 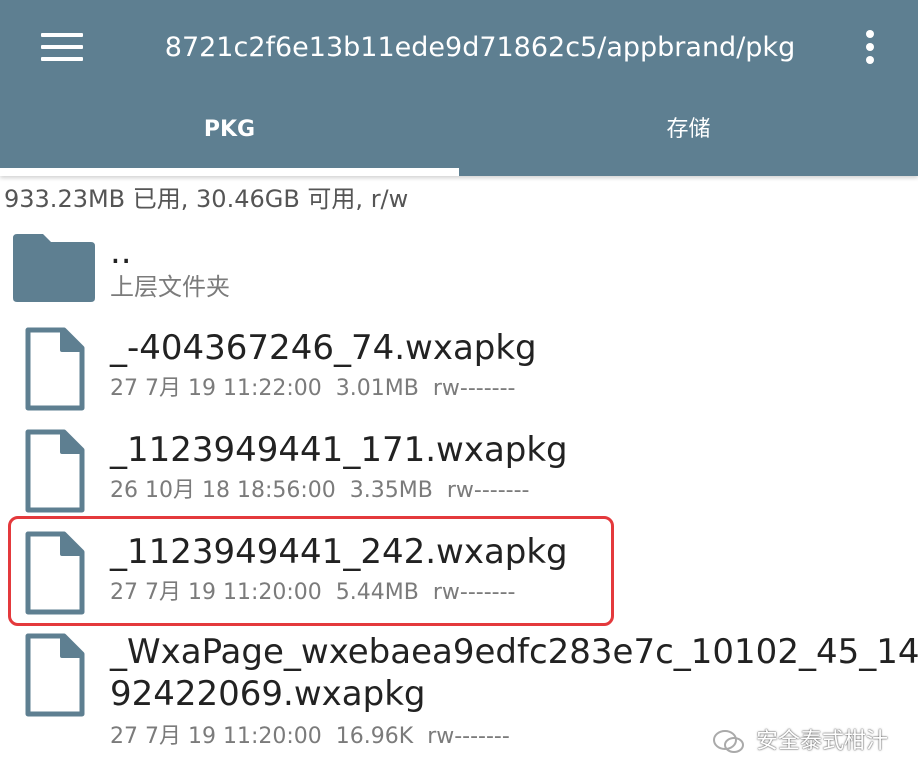 I want to click on file-date: 27 7月 19 11:20:00, so click(x=216, y=736).